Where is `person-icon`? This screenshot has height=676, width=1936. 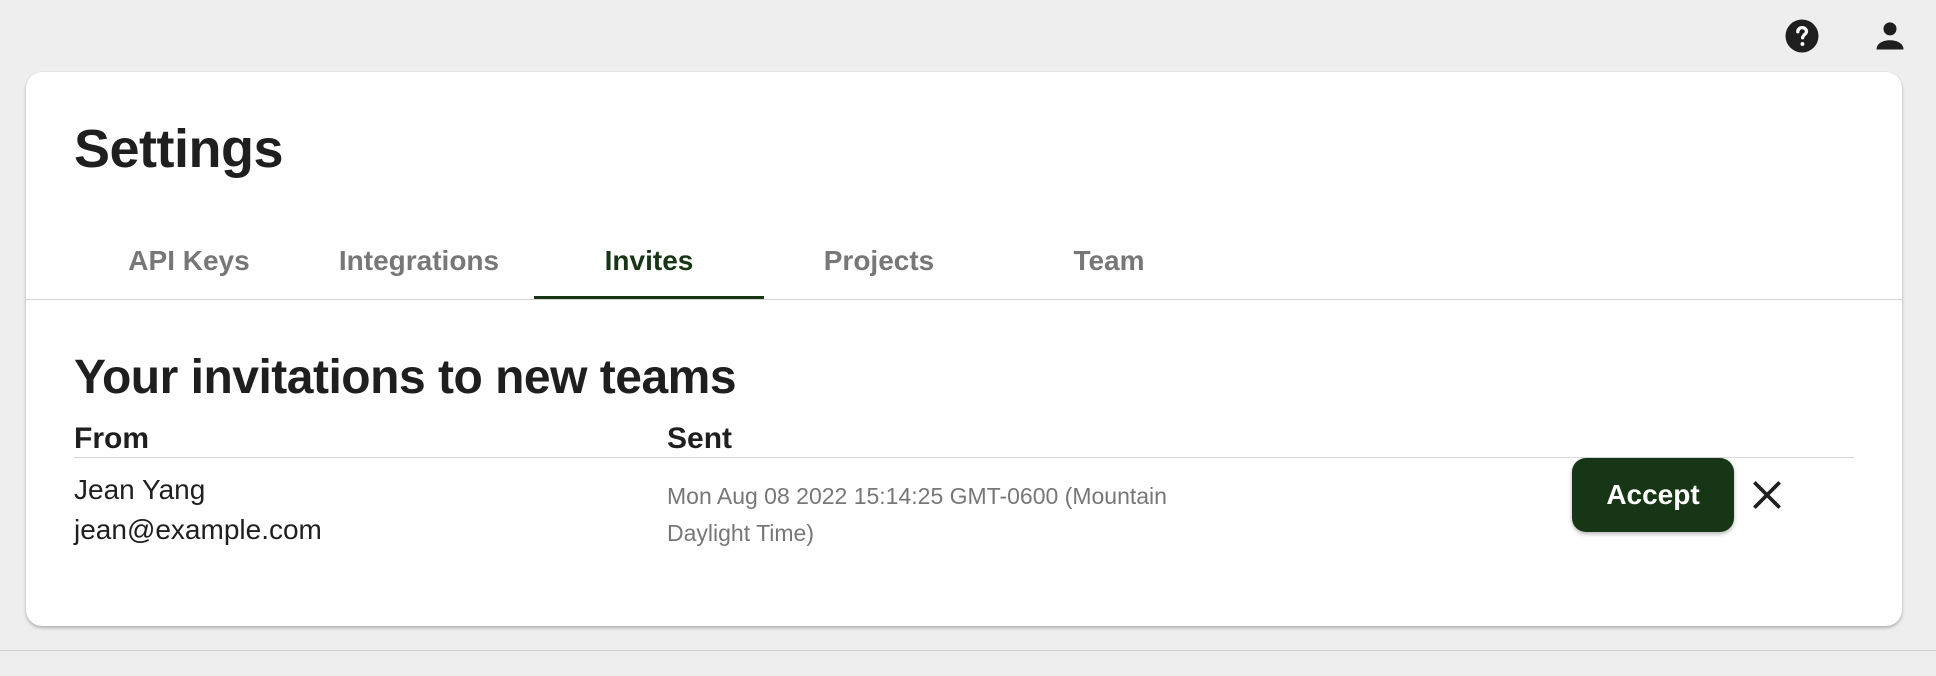 person-icon is located at coordinates (1890, 36).